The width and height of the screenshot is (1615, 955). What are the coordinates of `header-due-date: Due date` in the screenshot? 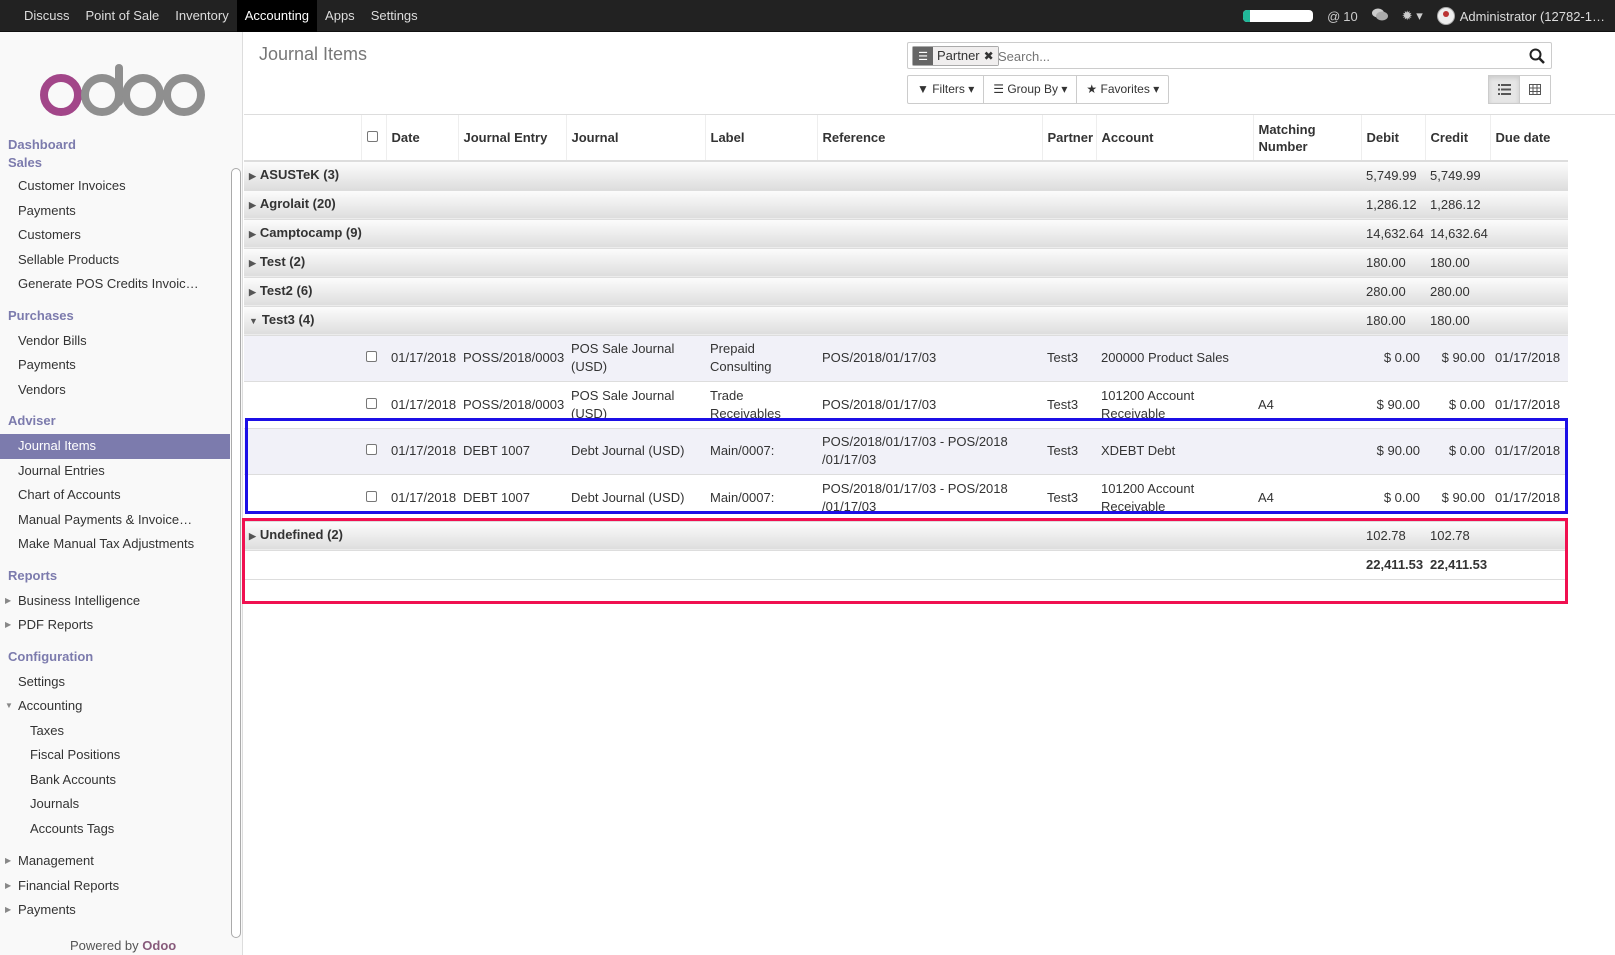 It's located at (1528, 138).